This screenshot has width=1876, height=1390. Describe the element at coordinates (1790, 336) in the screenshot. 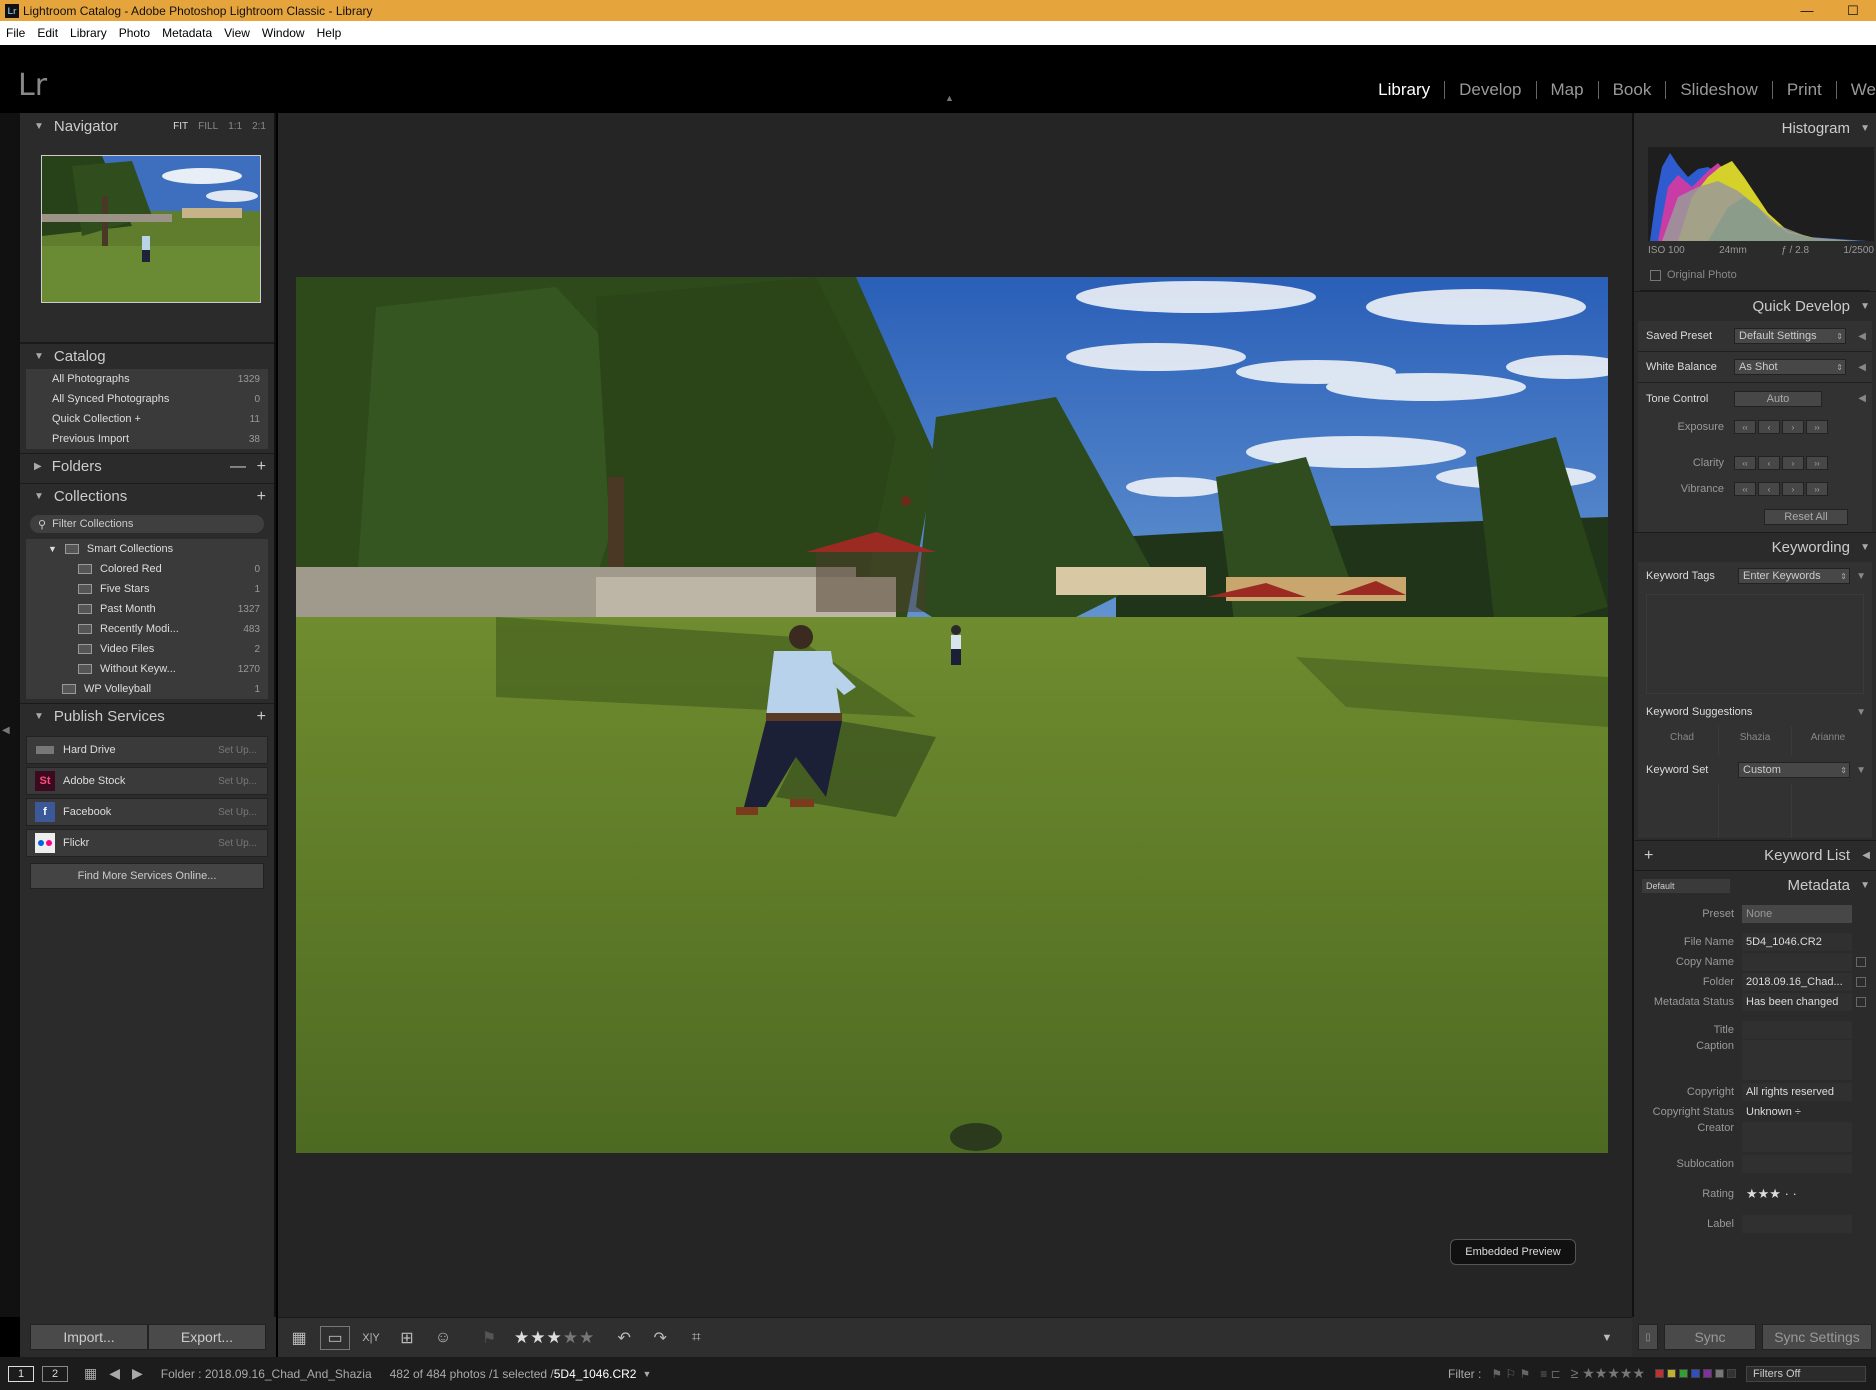

I see `saved-preset-select: Default Settings ⇕` at that location.